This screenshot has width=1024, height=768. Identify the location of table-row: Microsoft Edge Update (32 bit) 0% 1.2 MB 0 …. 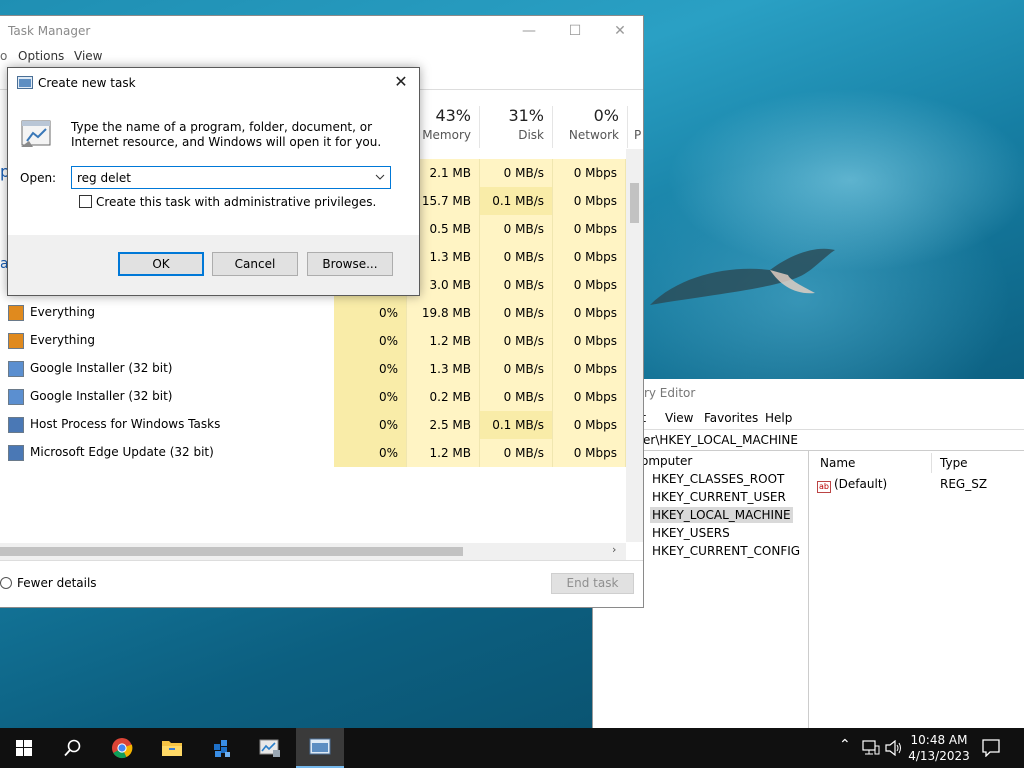
(313, 453).